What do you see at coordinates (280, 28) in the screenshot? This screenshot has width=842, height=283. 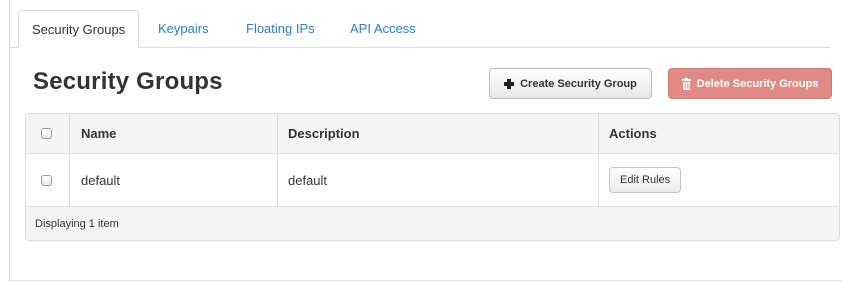 I see `tab-floating-ips: Floating IPs` at bounding box center [280, 28].